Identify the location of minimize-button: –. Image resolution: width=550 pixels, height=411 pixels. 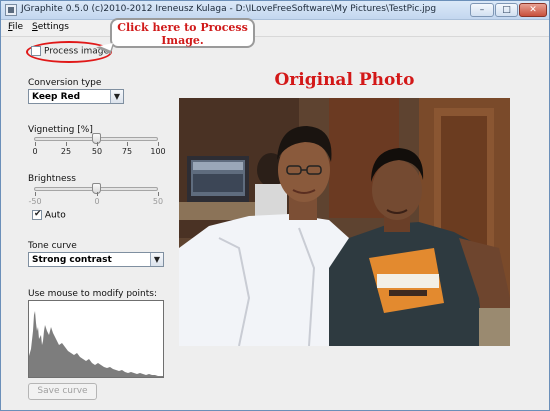
(482, 10).